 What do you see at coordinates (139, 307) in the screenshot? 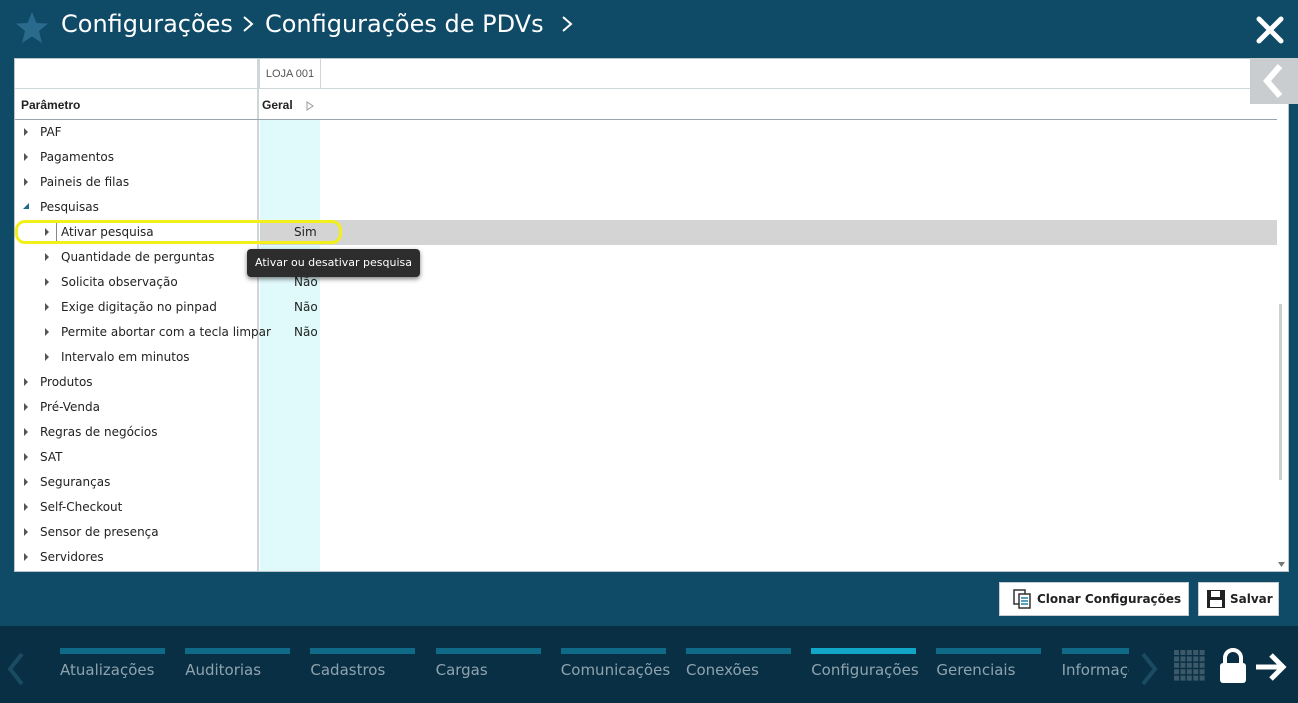
I see `row-label: Exige digitação no pinpad` at bounding box center [139, 307].